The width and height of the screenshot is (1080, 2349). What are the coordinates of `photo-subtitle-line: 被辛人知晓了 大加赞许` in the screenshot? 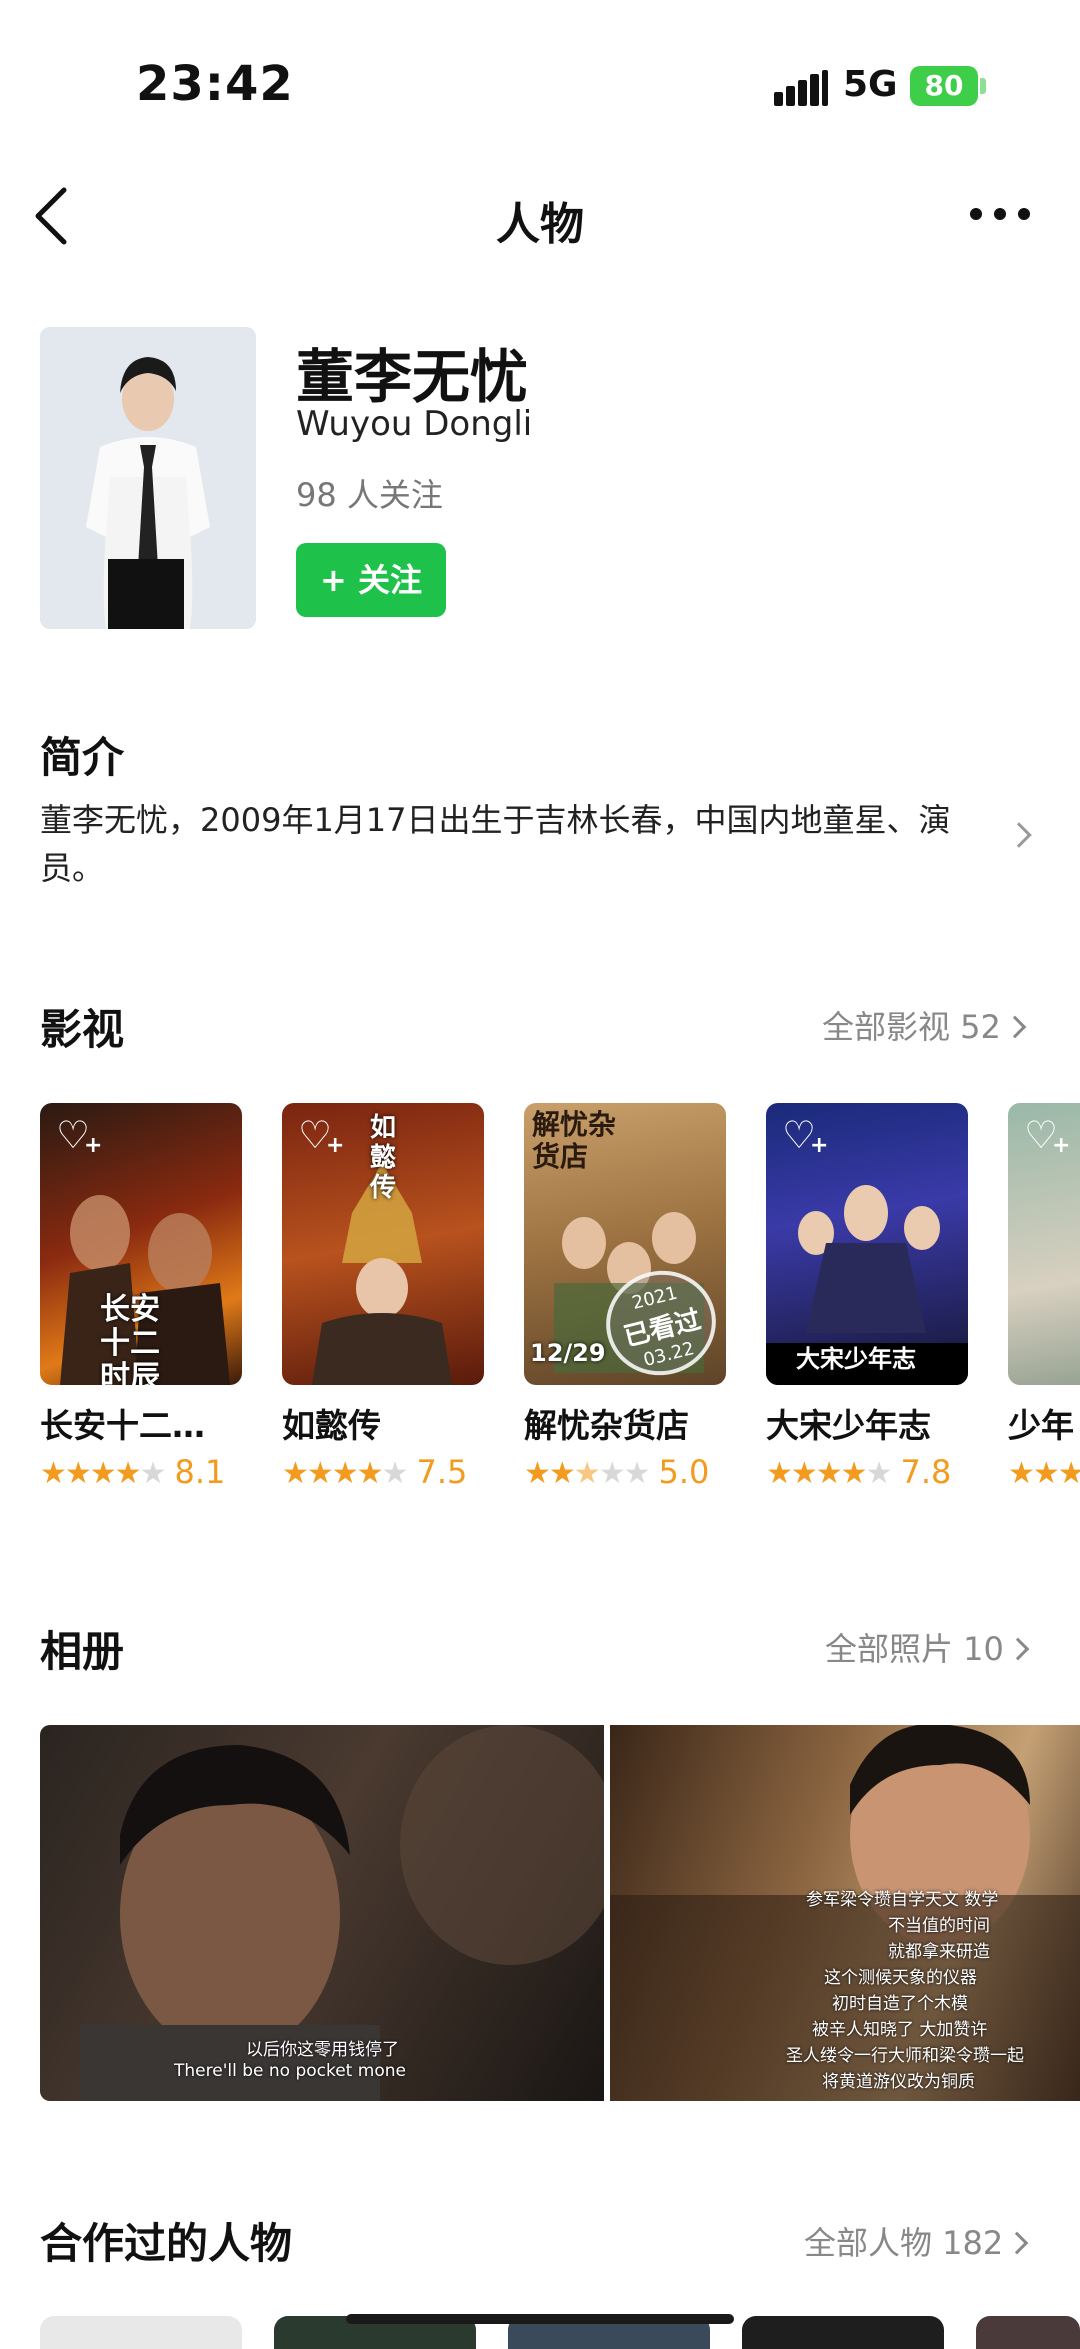 It's located at (900, 2030).